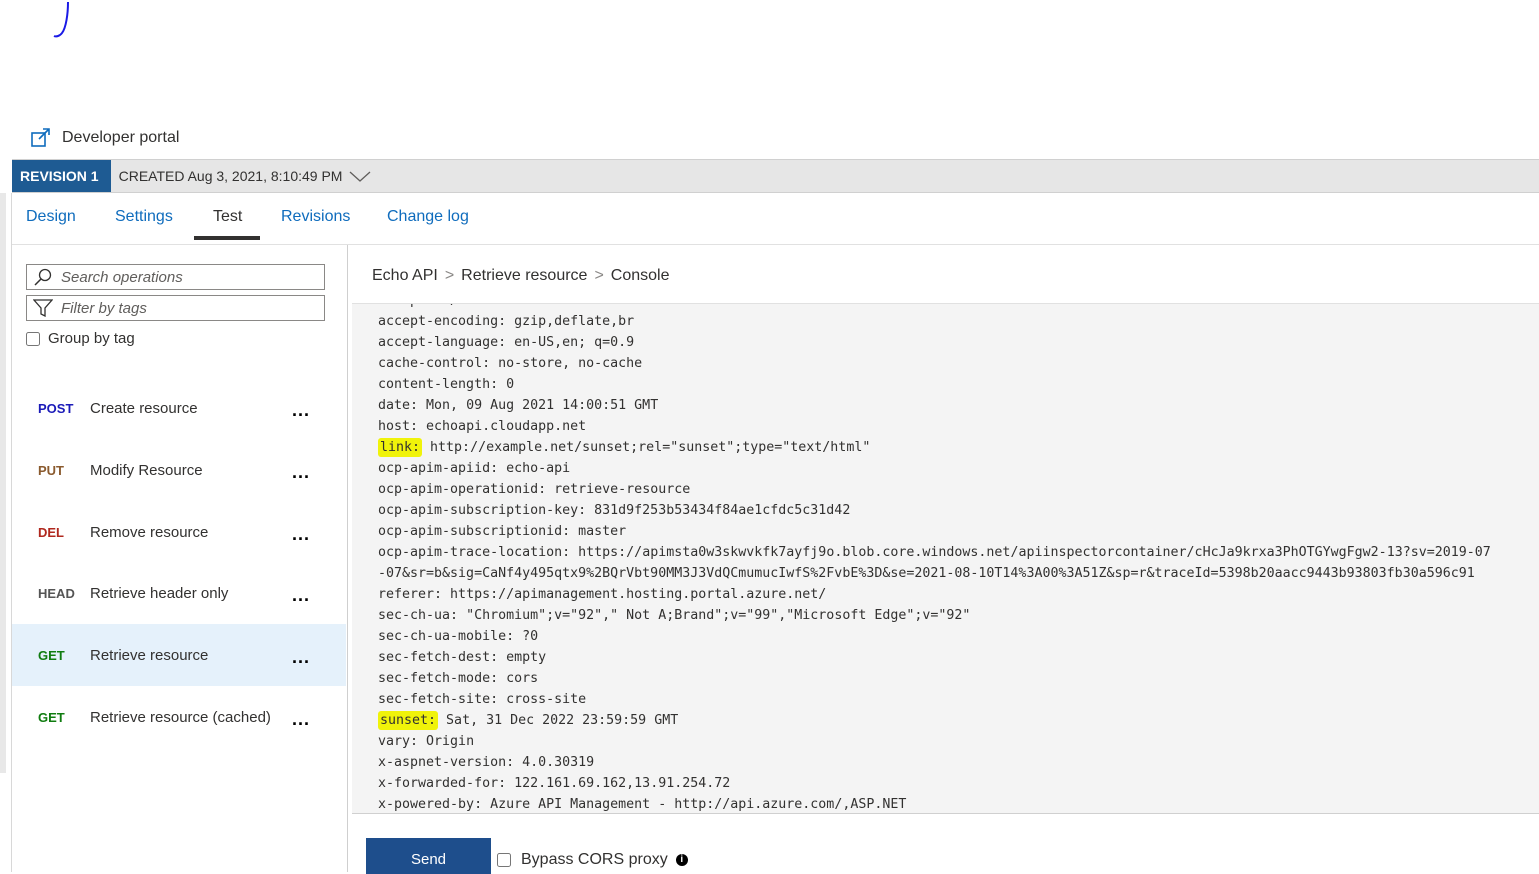  I want to click on bypass-cors-checkbox, so click(504, 860).